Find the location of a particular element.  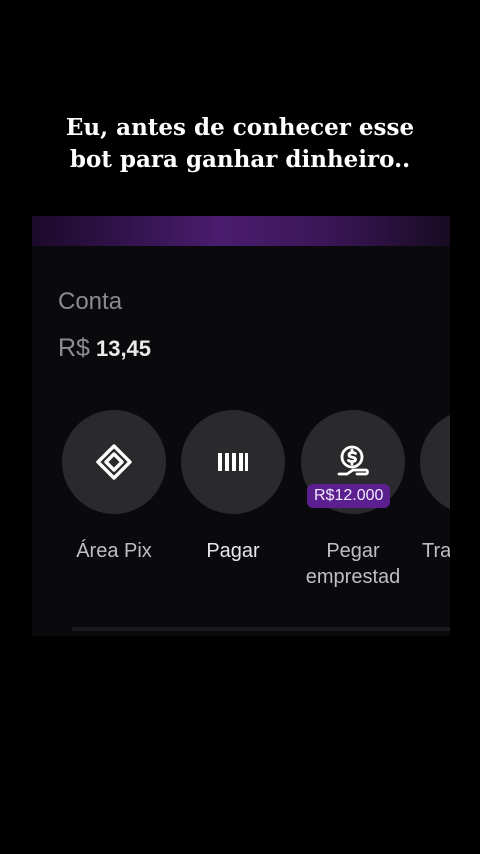

divider-line is located at coordinates (261, 629).